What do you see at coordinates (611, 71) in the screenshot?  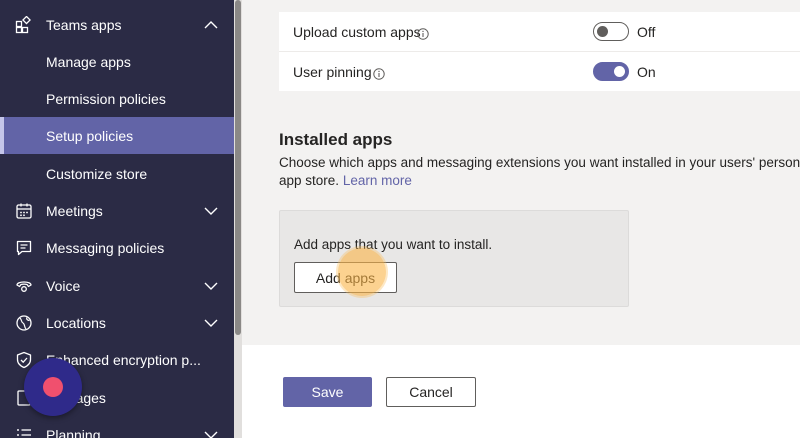 I see `user-pinning-toggle` at bounding box center [611, 71].